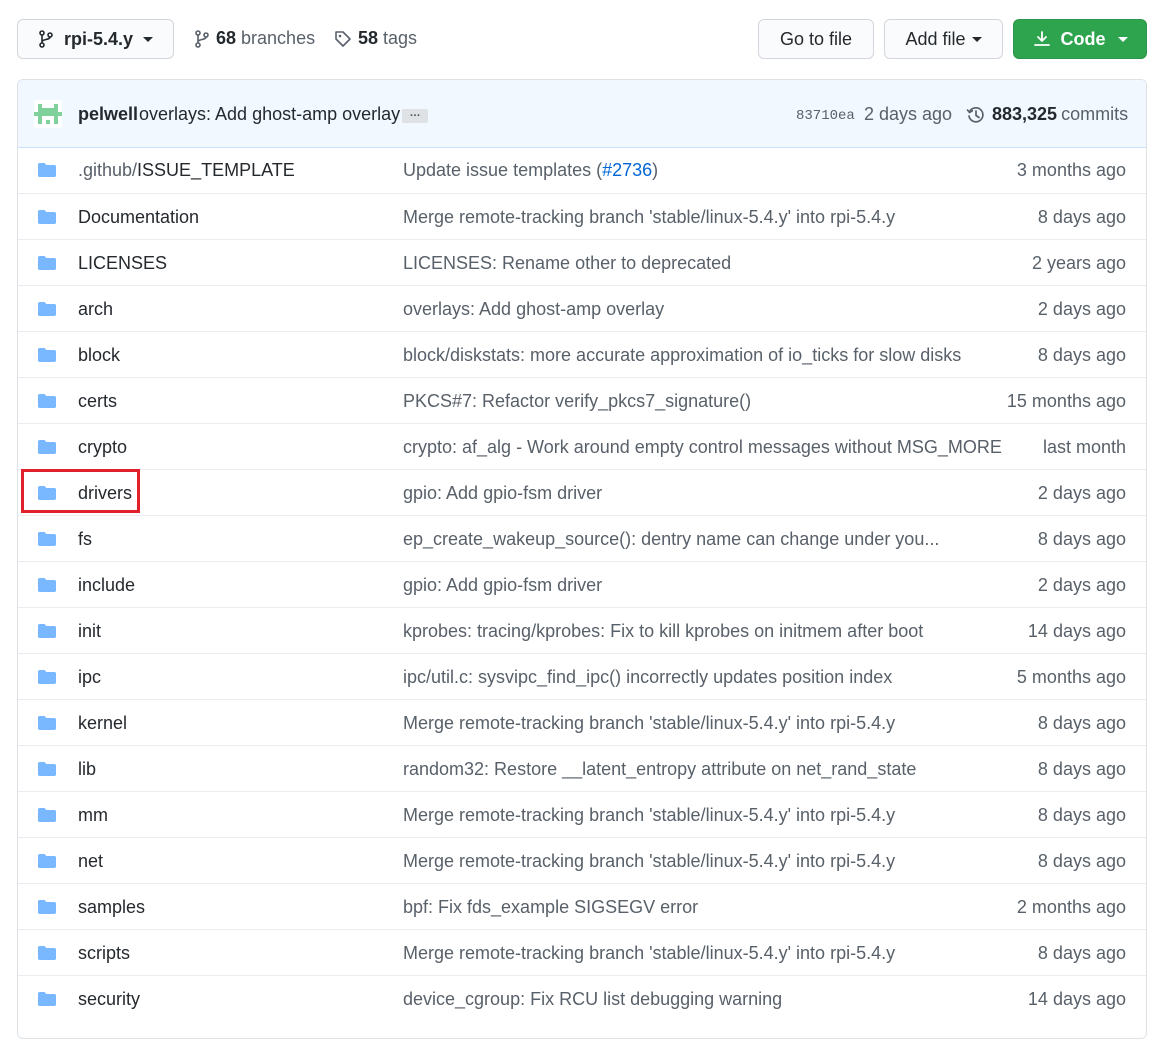  Describe the element at coordinates (254, 38) in the screenshot. I see `branches-link: 68 branches` at that location.